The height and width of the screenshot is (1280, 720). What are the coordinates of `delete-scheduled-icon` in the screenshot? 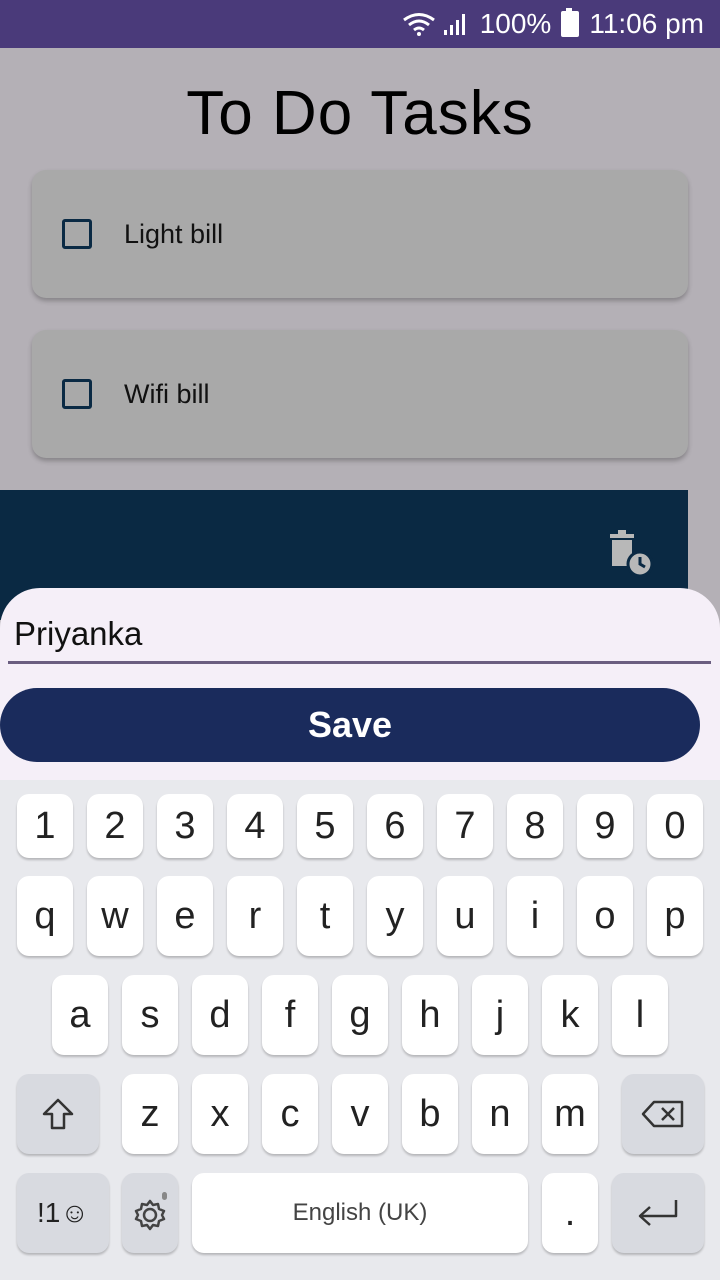 It's located at (631, 555).